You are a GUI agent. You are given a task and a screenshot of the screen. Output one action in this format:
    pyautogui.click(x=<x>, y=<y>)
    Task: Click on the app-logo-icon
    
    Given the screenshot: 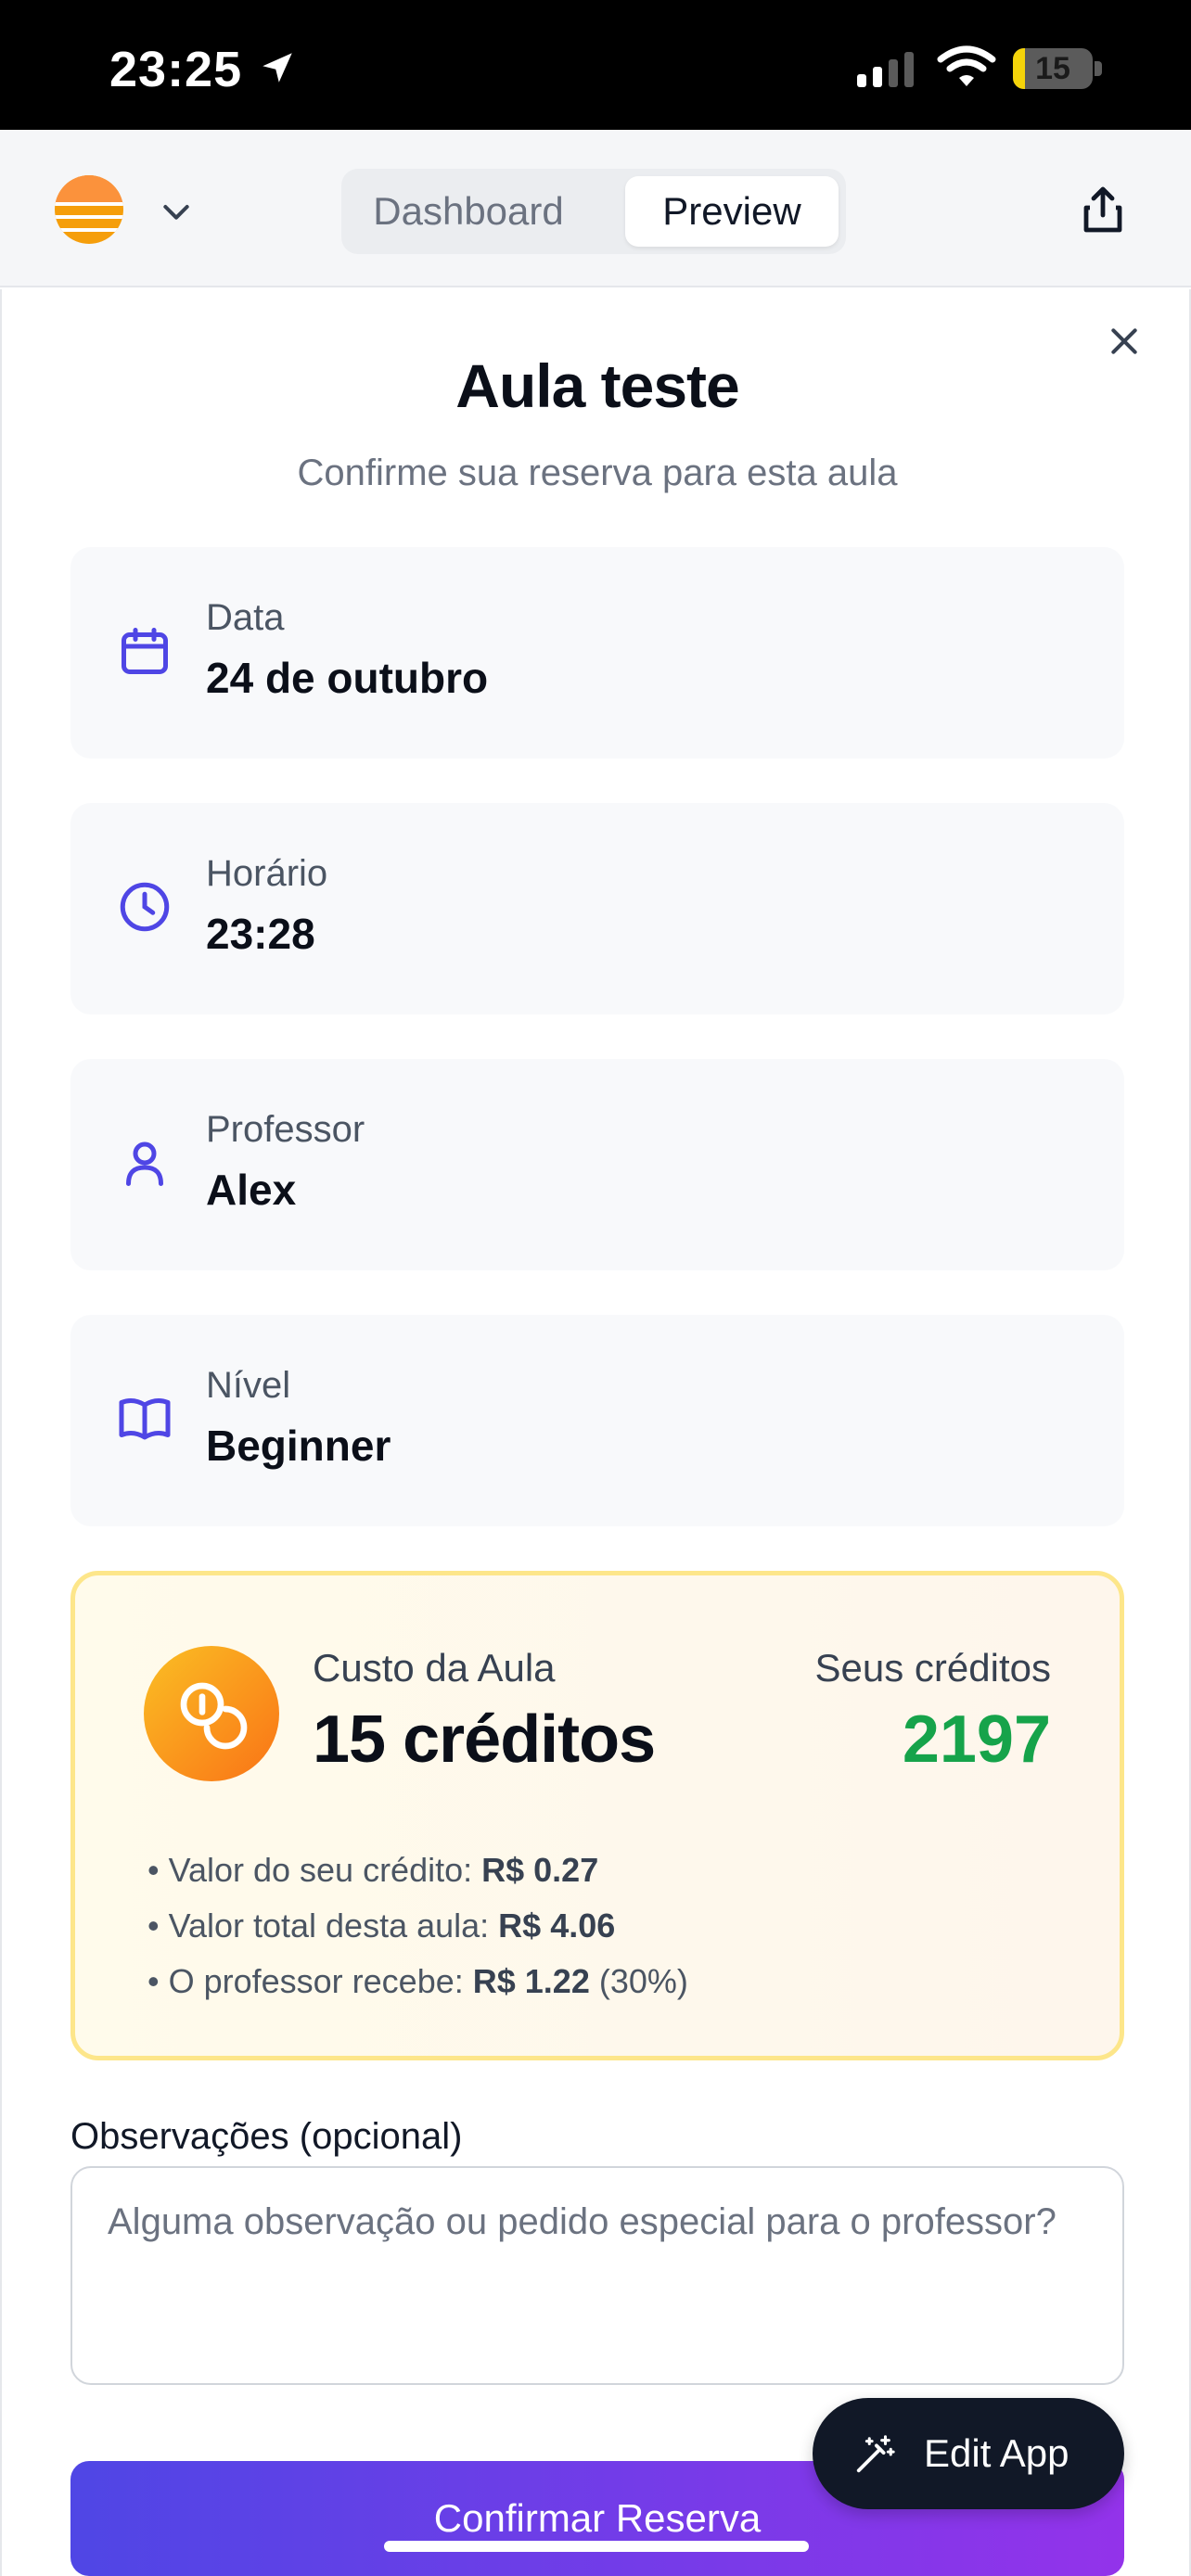 What is the action you would take?
    pyautogui.click(x=89, y=209)
    